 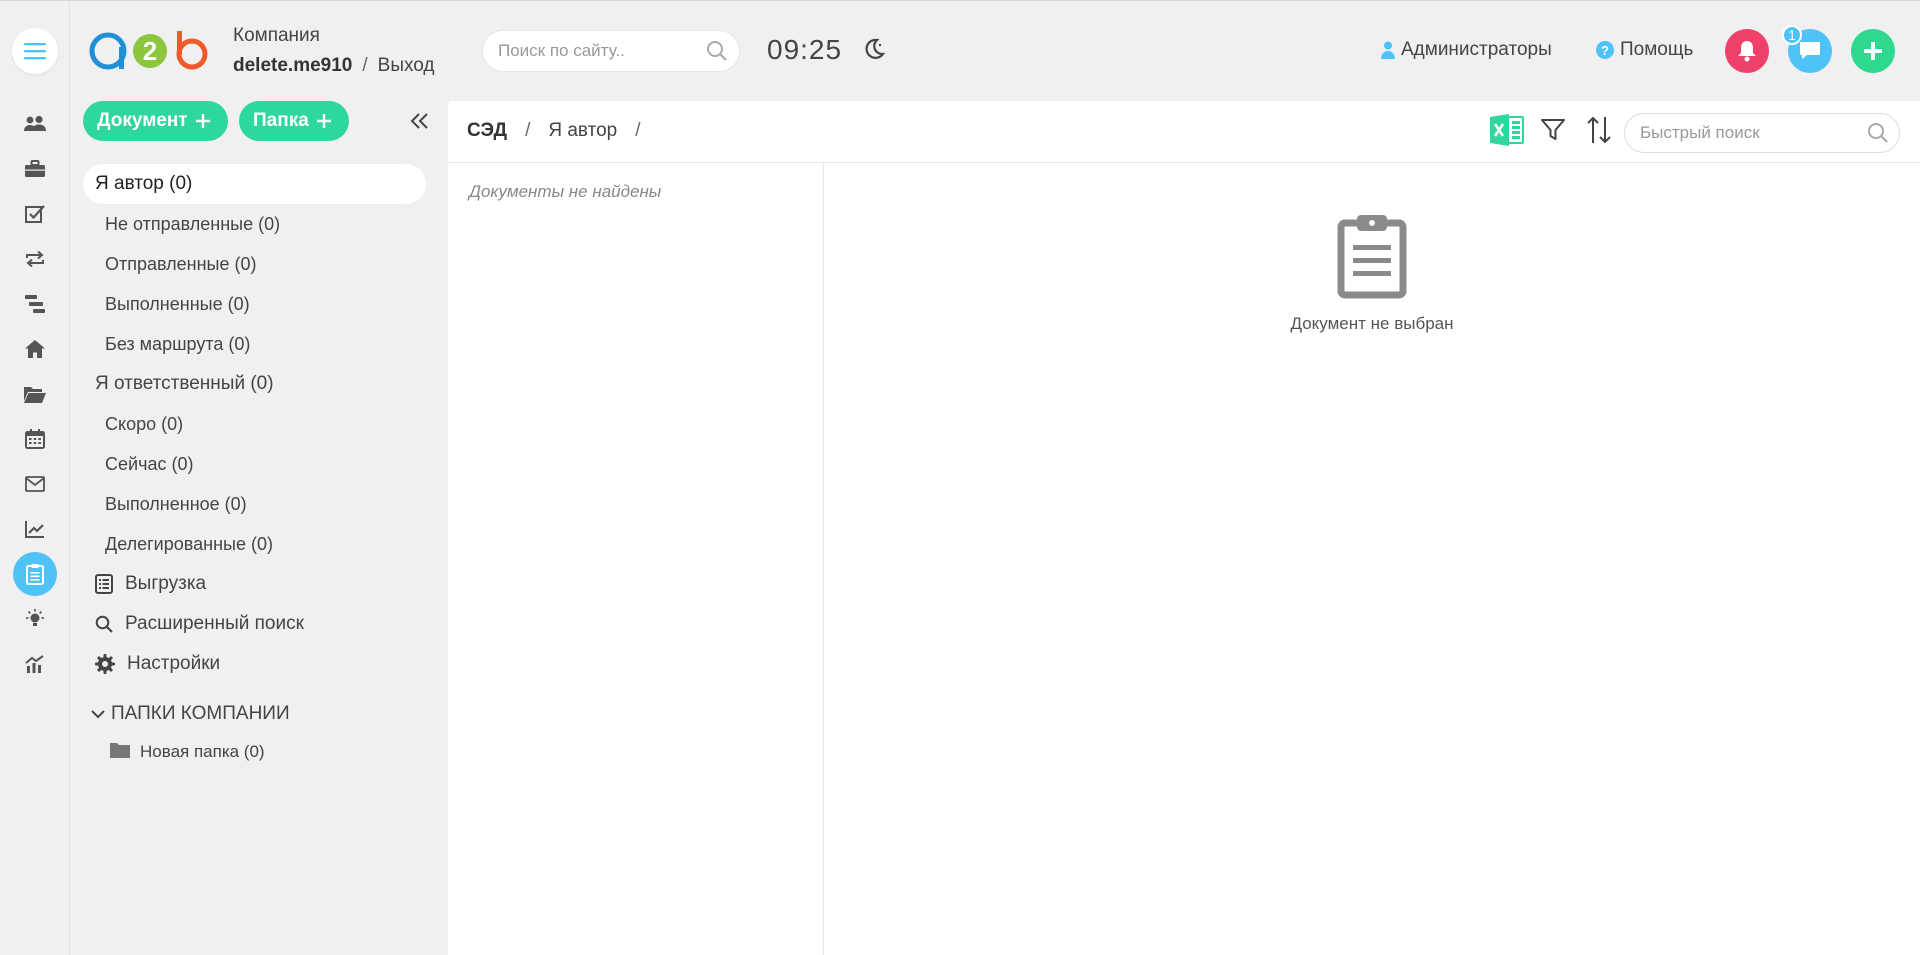 I want to click on company-logo: 2, so click(x=151, y=51).